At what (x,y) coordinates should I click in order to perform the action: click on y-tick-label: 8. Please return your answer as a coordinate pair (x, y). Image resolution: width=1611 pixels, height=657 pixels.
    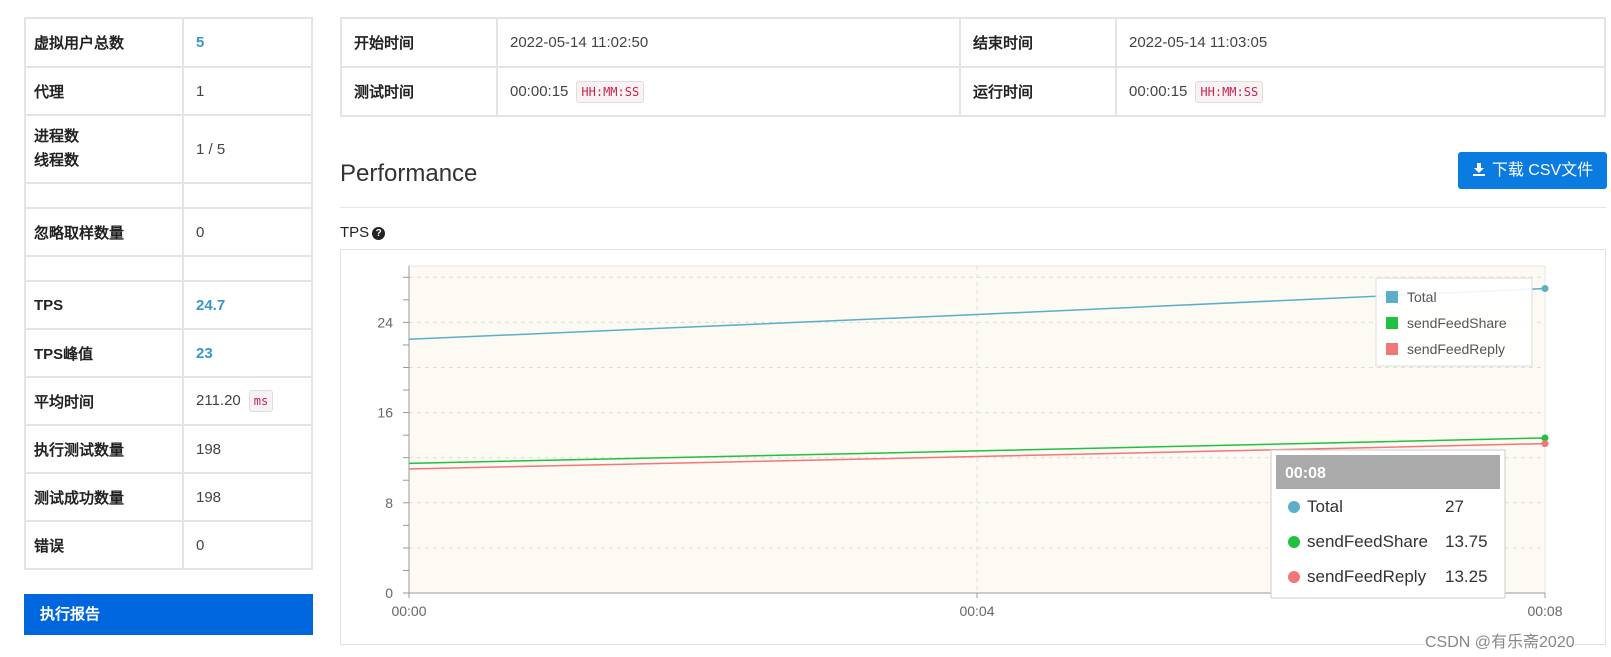
    Looking at the image, I should click on (389, 503).